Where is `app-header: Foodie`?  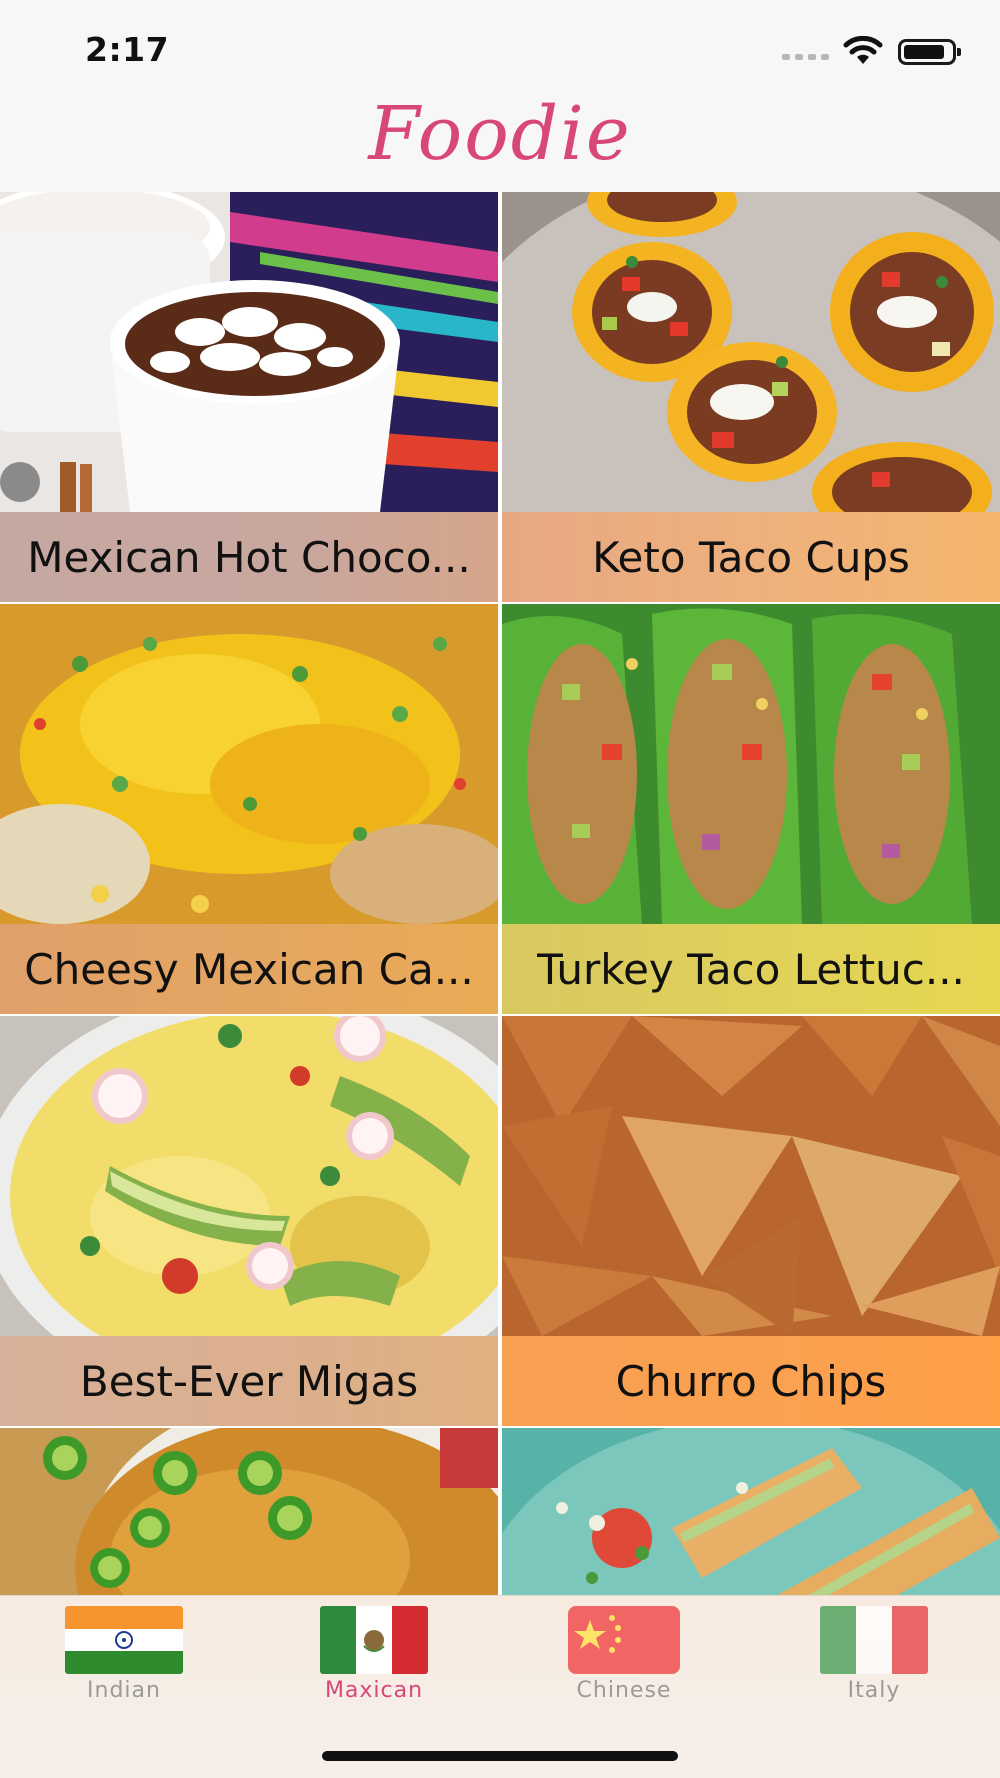
app-header: Foodie is located at coordinates (500, 143).